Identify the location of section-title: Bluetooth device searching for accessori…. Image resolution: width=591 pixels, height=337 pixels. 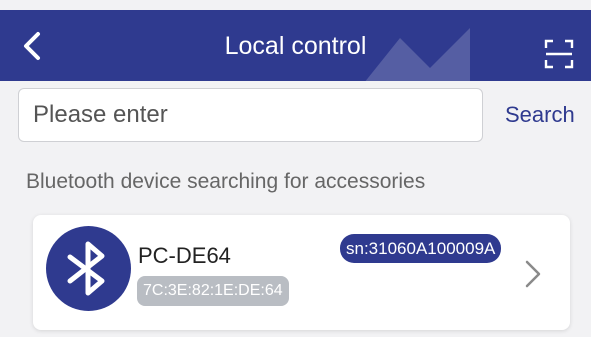
(226, 181).